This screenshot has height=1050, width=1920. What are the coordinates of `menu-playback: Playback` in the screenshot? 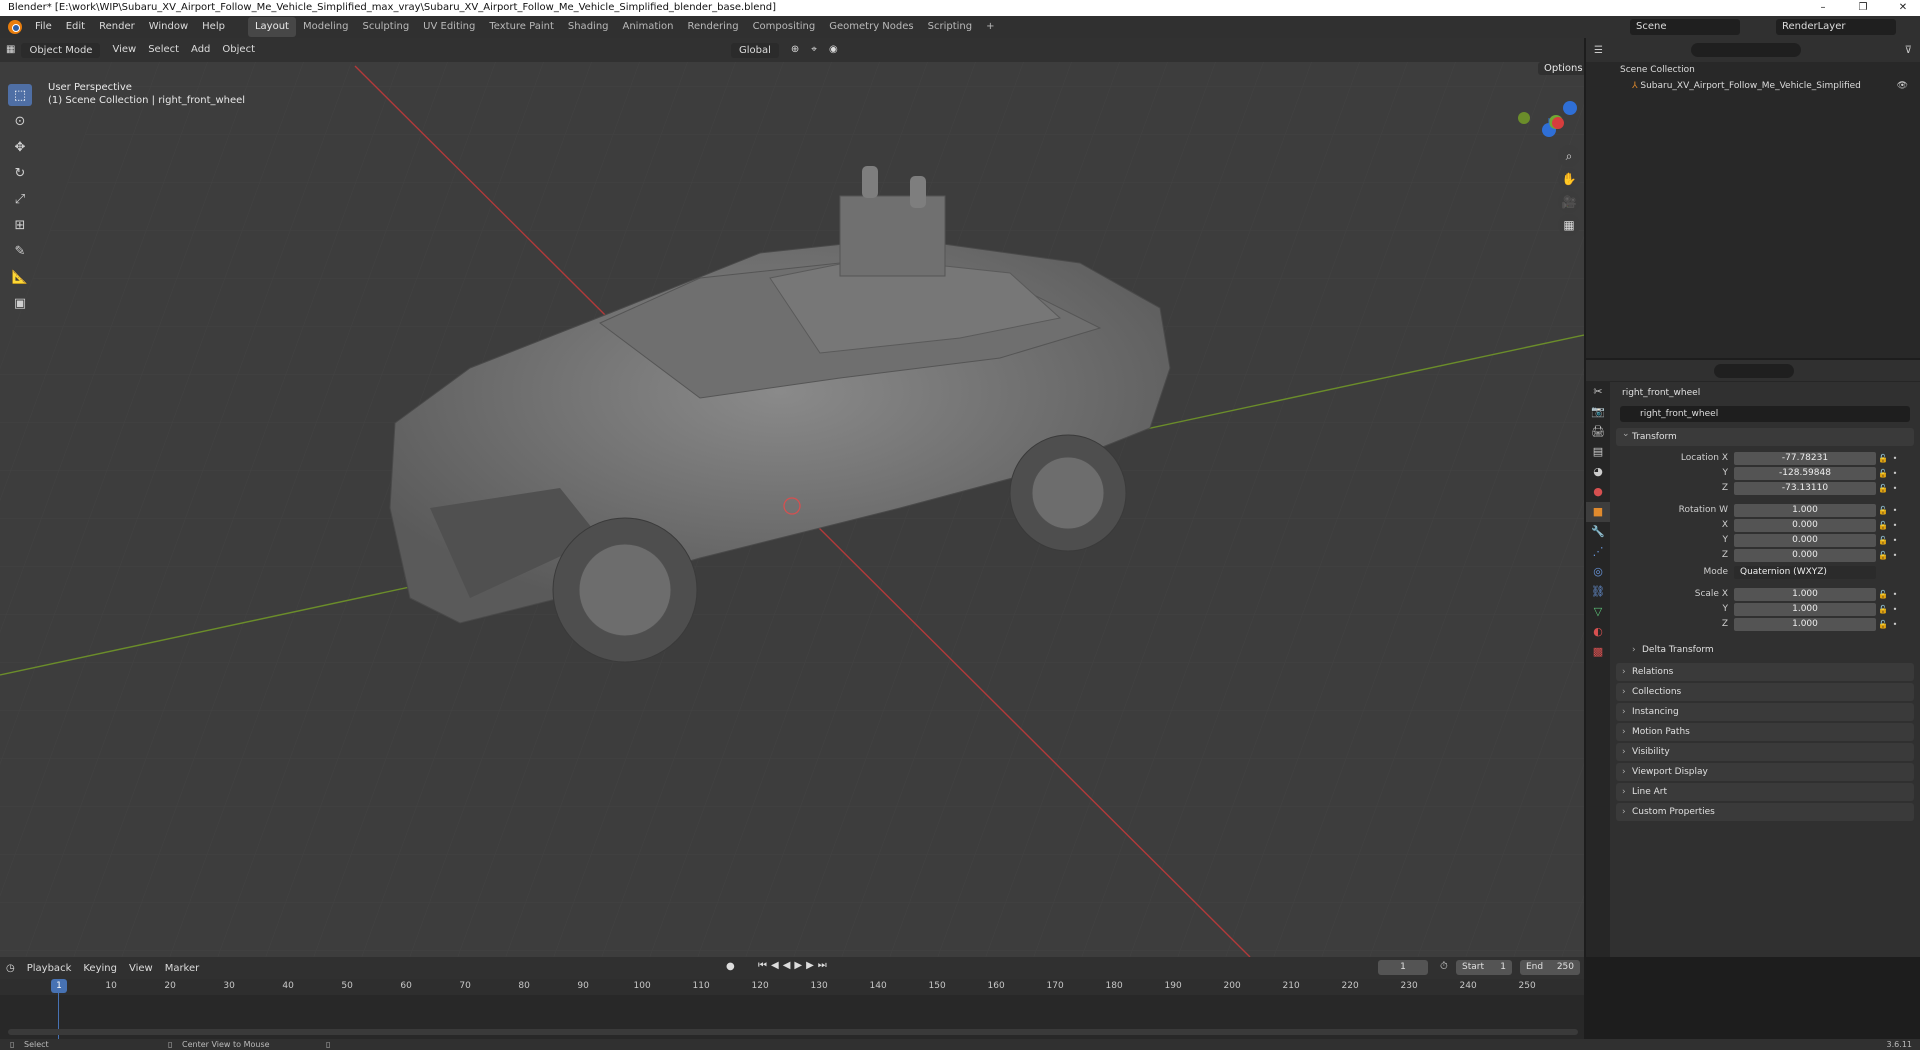 It's located at (49, 968).